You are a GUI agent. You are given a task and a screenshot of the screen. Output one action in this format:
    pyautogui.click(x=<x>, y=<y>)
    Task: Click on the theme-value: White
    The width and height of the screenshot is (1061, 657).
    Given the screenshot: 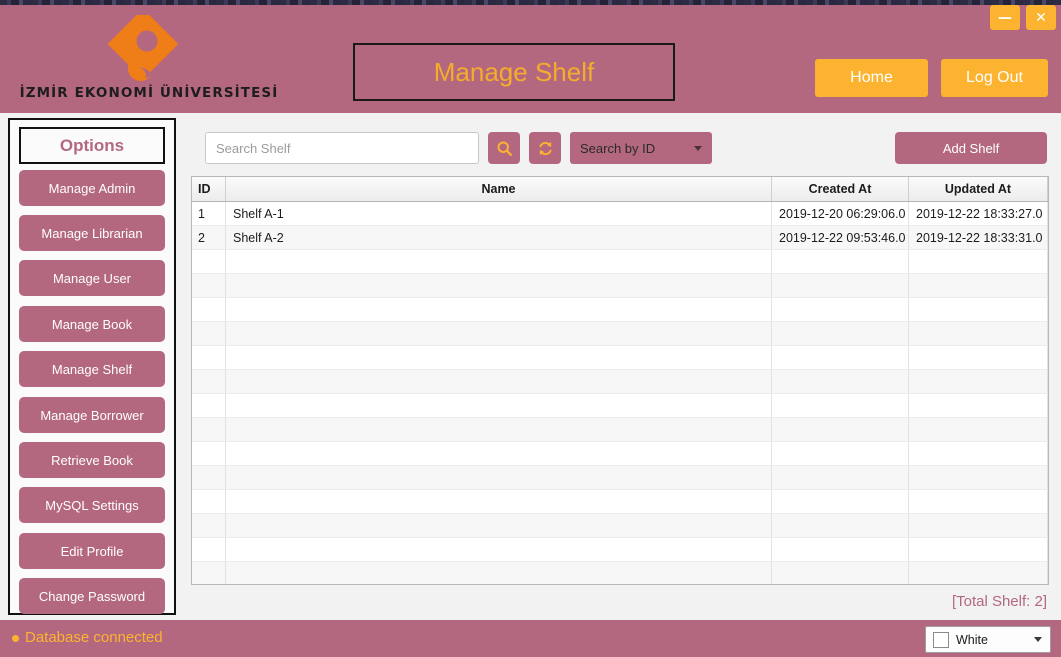 What is the action you would take?
    pyautogui.click(x=972, y=639)
    